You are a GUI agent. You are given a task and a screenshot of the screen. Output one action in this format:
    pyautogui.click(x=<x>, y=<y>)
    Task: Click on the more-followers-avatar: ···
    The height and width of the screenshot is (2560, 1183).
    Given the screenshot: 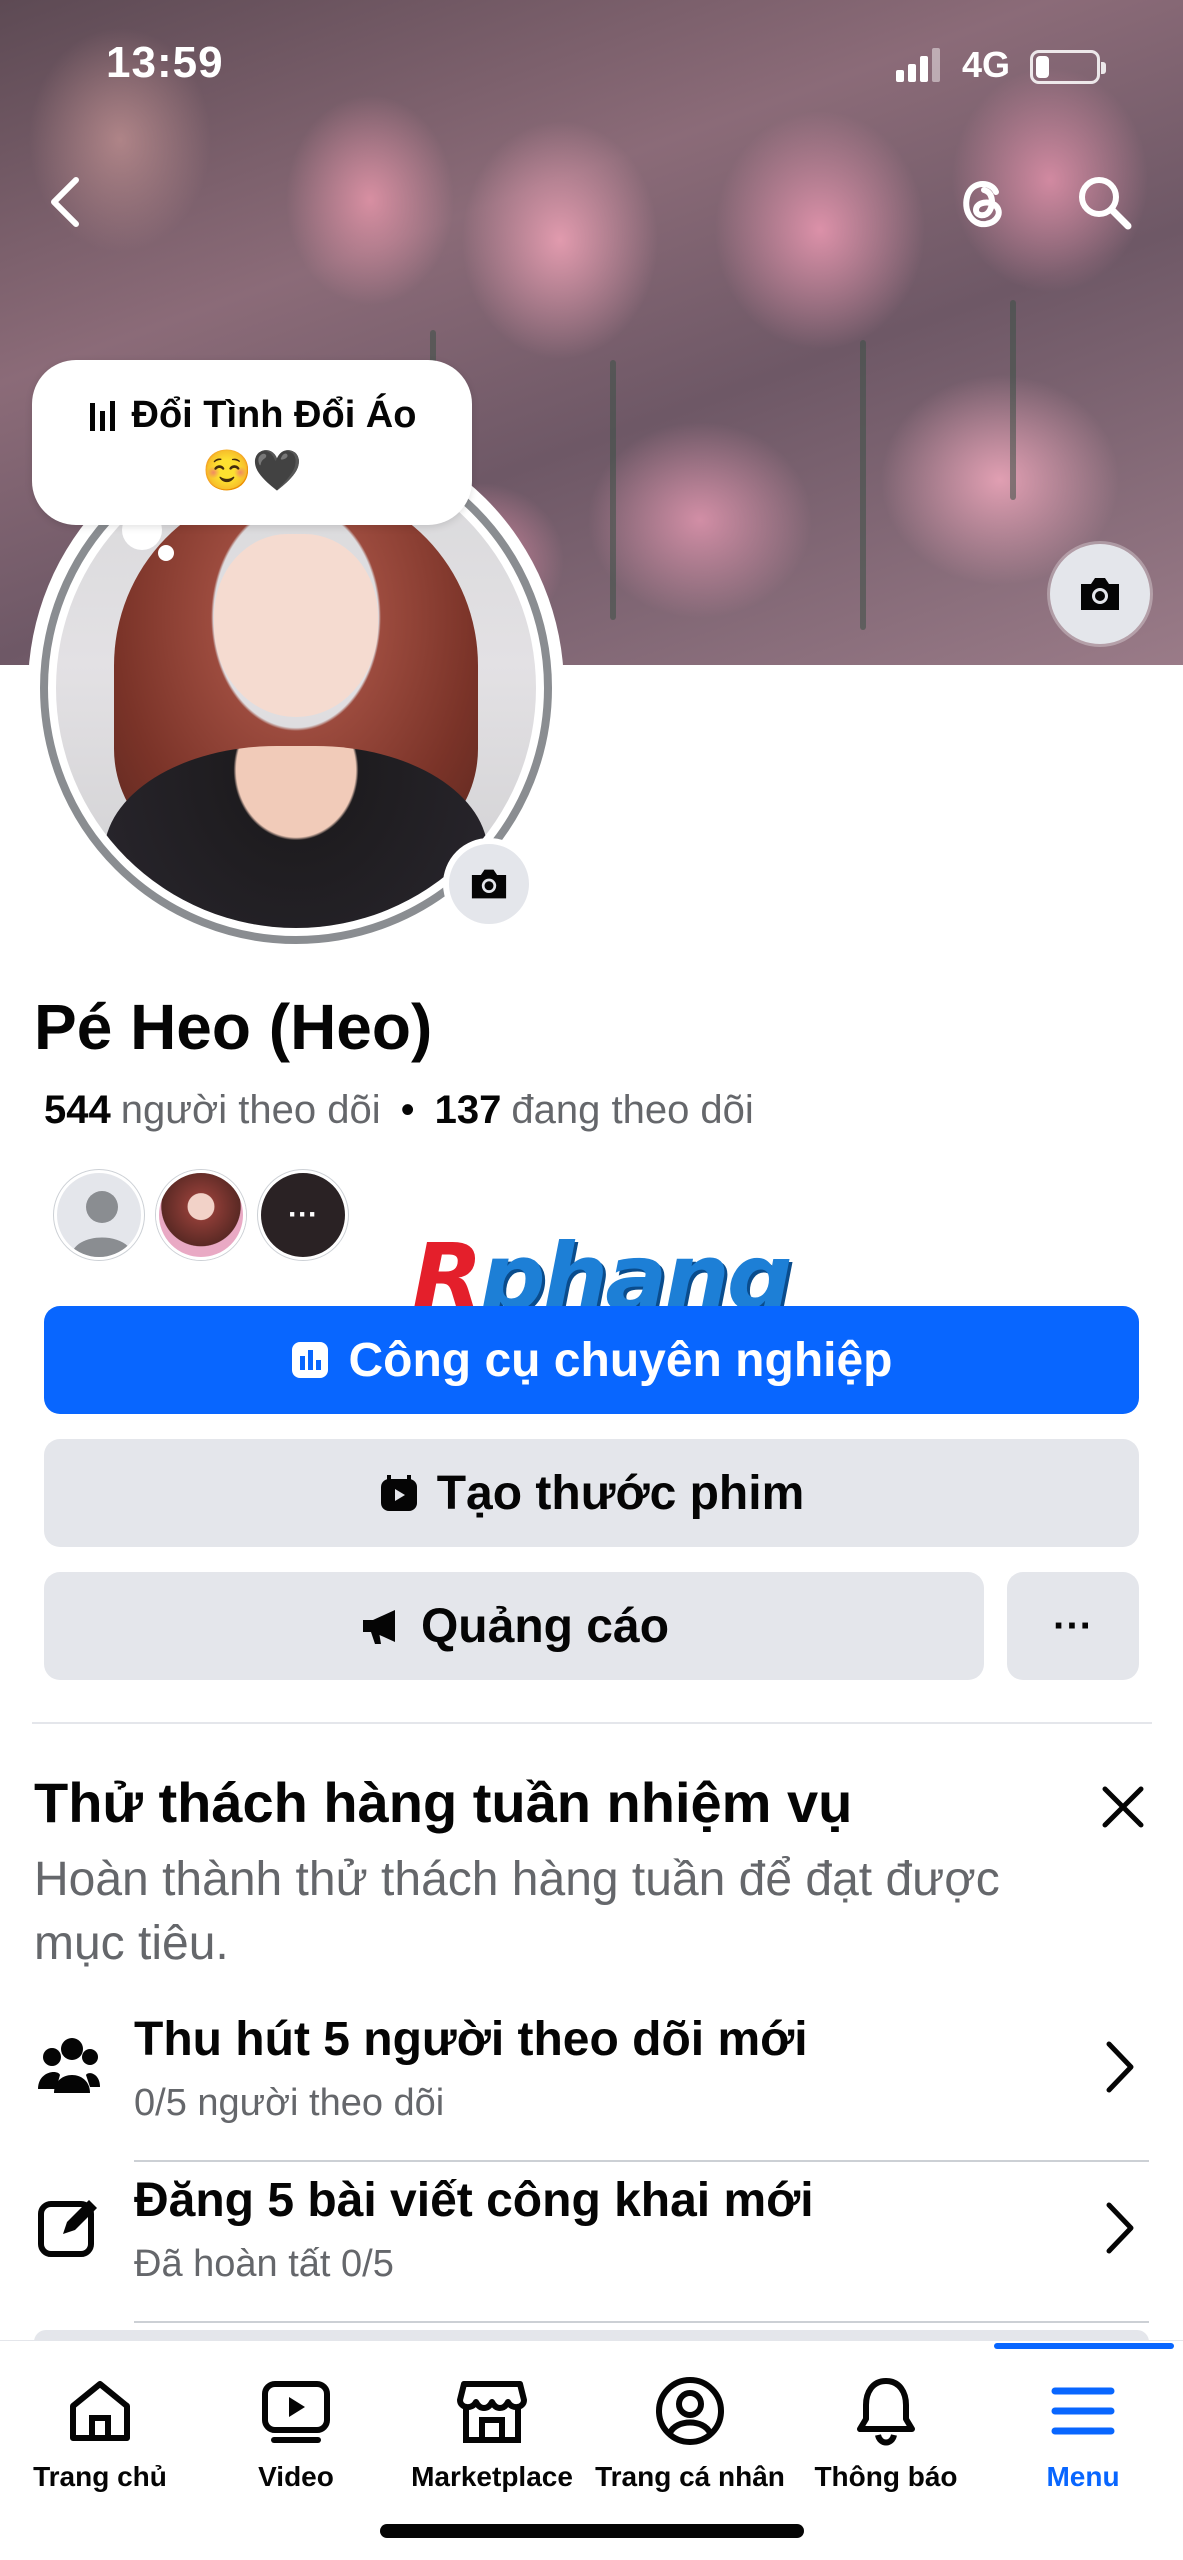 What is the action you would take?
    pyautogui.click(x=303, y=1215)
    